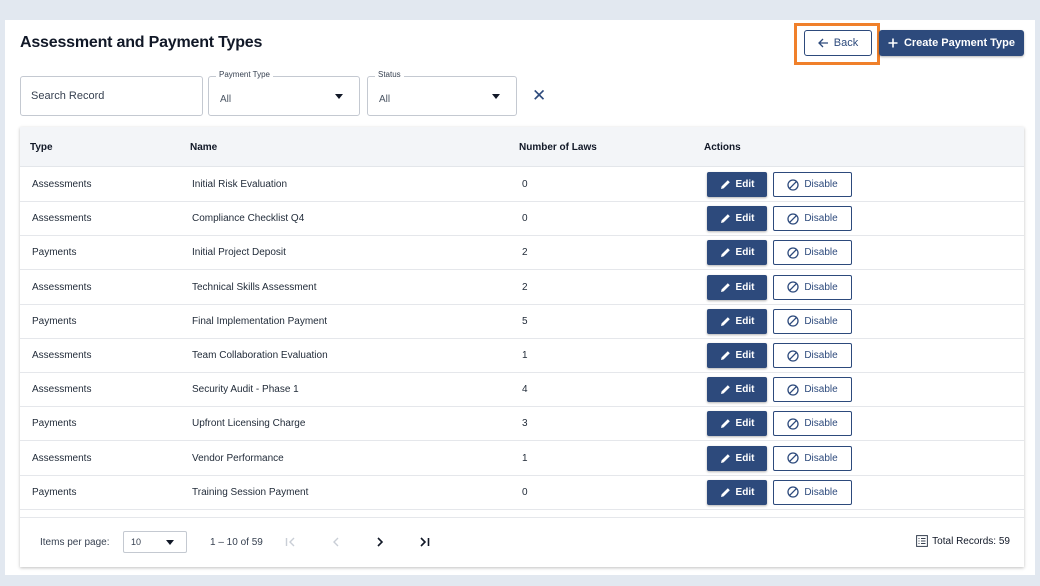 The height and width of the screenshot is (586, 1040). What do you see at coordinates (525, 355) in the screenshot?
I see `row-laws: 1` at bounding box center [525, 355].